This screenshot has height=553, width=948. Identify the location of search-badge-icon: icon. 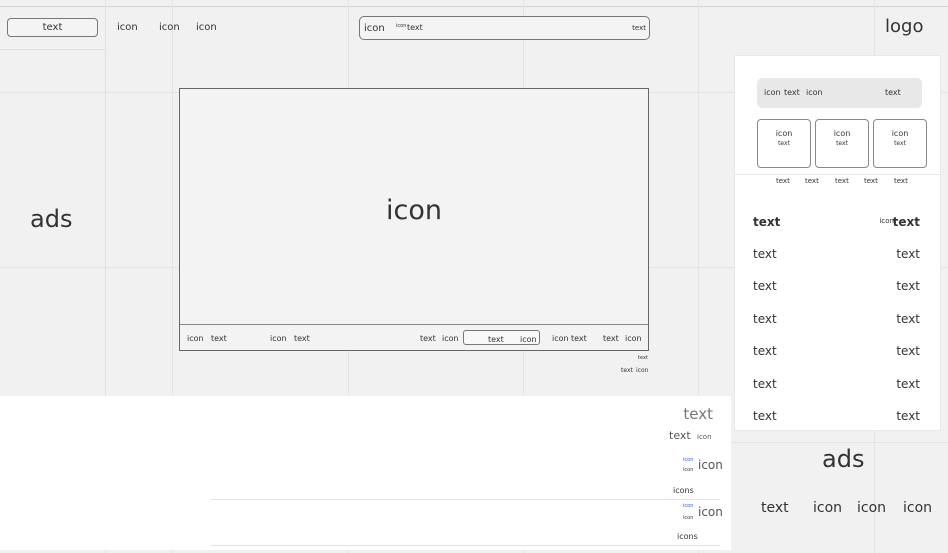
(401, 26).